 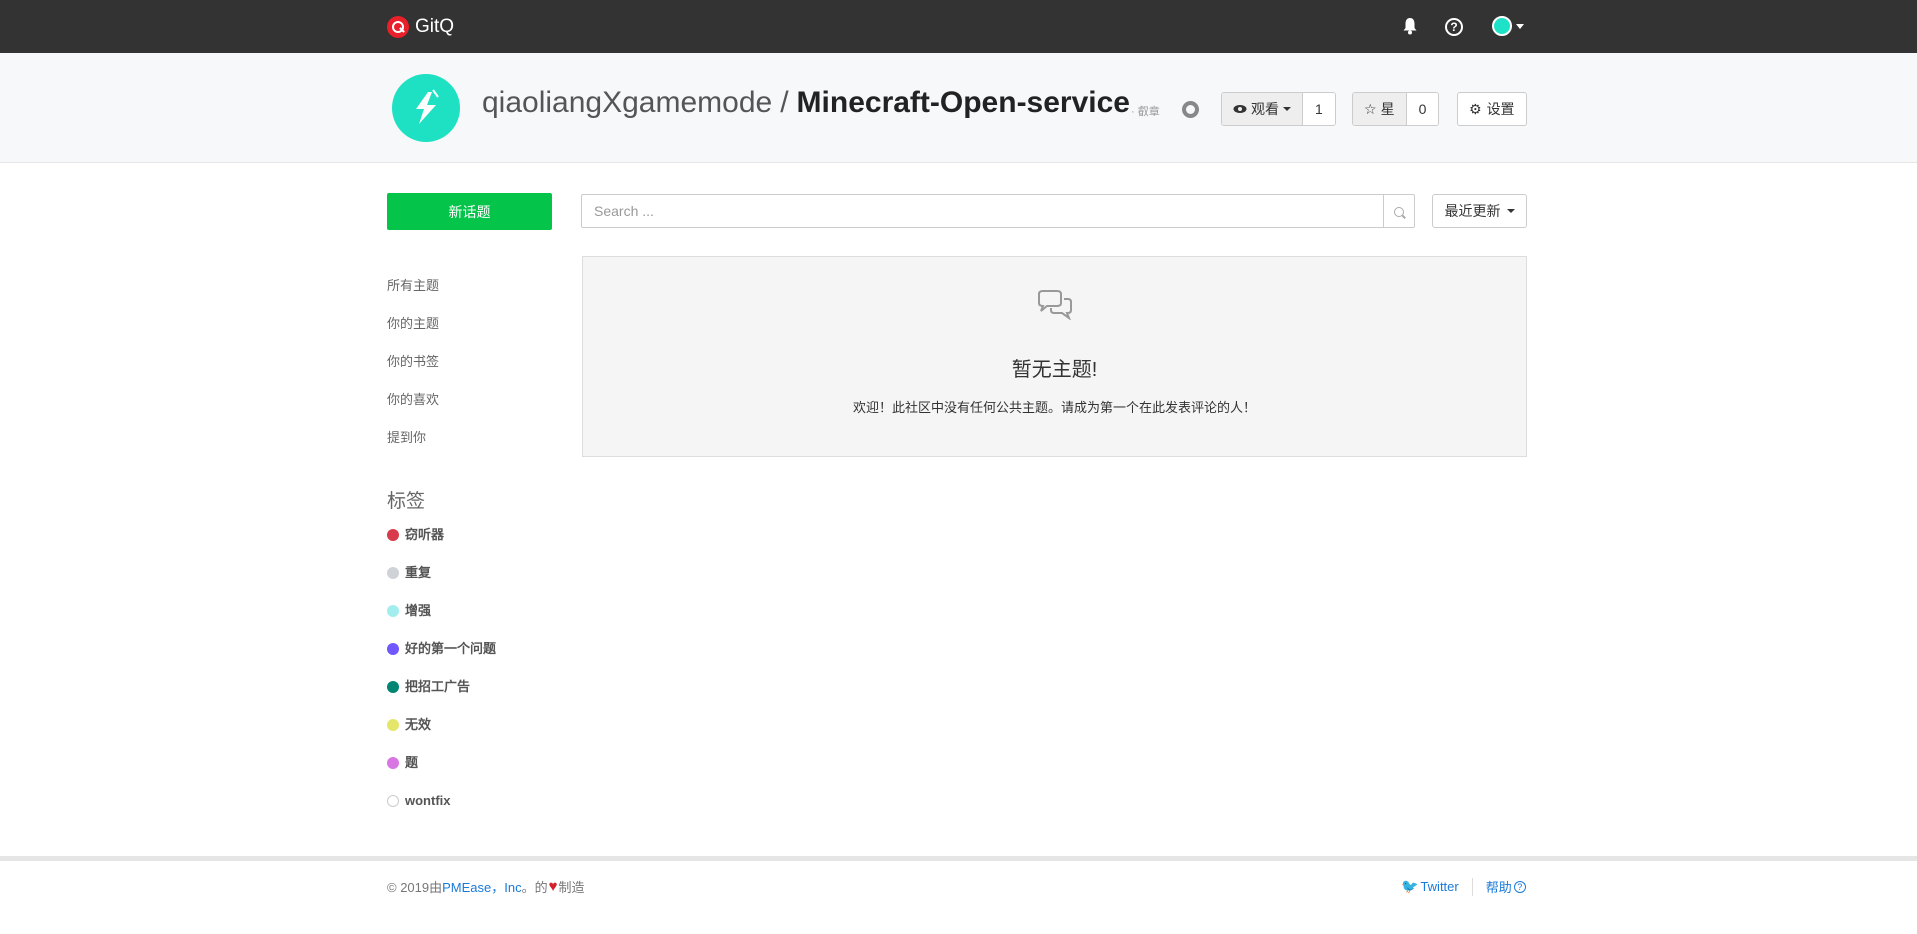 What do you see at coordinates (413, 295) in the screenshot?
I see `filter-all-topics: 所有主题` at bounding box center [413, 295].